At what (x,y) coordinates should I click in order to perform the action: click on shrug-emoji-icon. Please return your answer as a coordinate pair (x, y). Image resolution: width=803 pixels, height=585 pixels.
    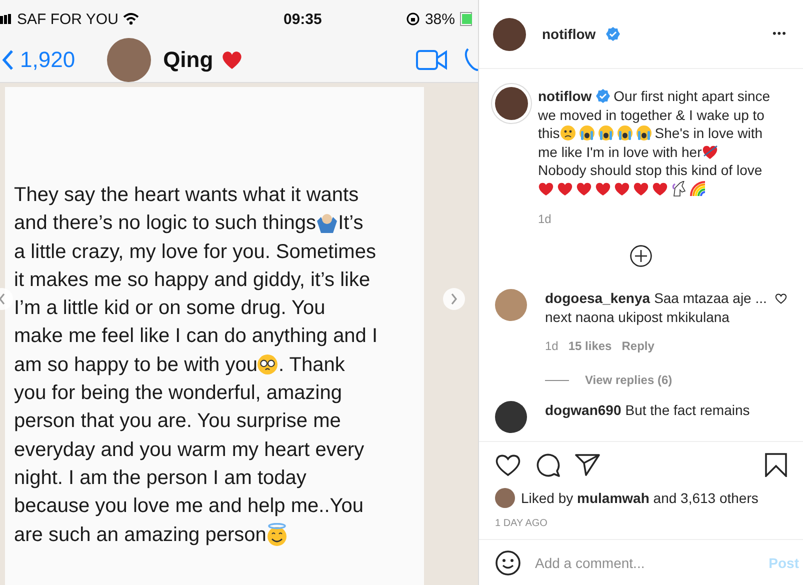
    Looking at the image, I should click on (327, 223).